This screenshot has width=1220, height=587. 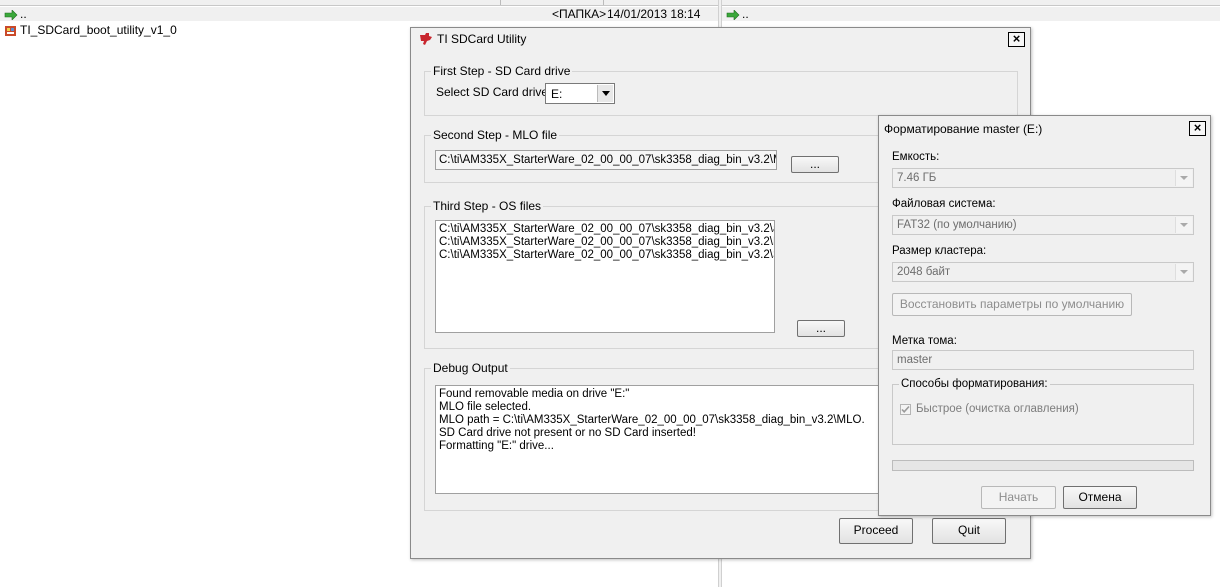 I want to click on quit-button: Quit, so click(x=969, y=531).